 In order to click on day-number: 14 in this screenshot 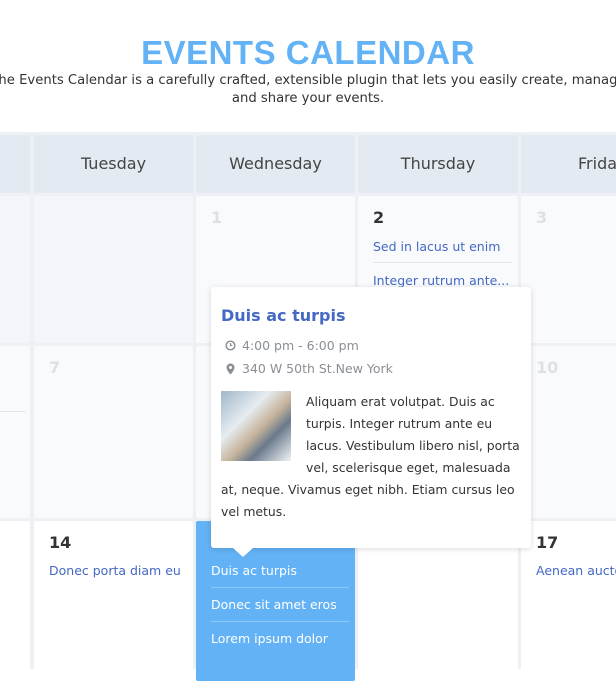, I will do `click(60, 542)`.